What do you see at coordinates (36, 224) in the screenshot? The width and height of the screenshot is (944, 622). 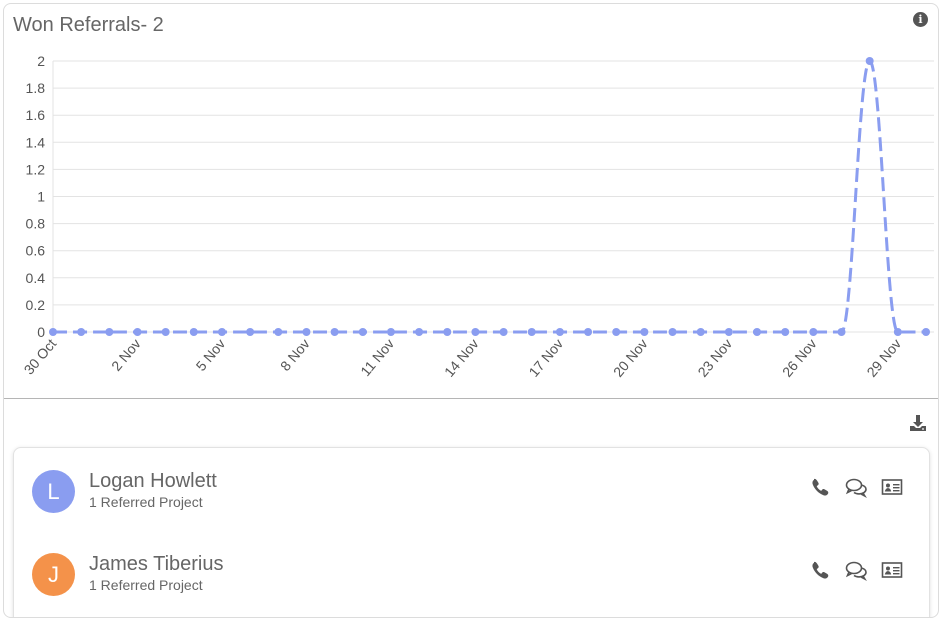 I see `y-tick-label: 0.8` at bounding box center [36, 224].